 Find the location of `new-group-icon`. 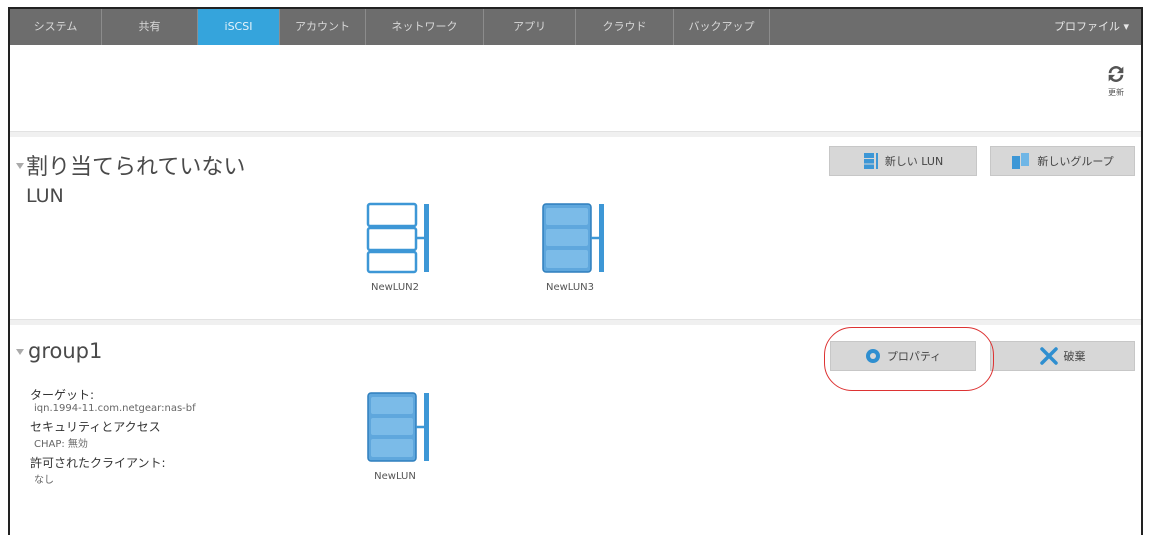

new-group-icon is located at coordinates (1021, 161).